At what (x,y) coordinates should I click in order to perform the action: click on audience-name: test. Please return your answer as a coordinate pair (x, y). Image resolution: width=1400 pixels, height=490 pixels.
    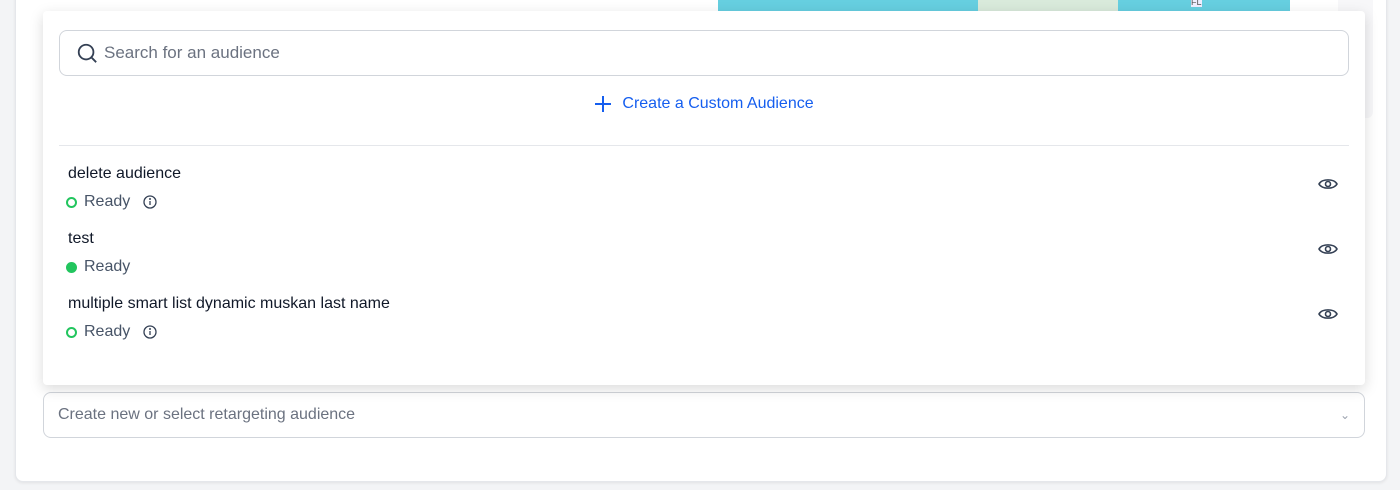
    Looking at the image, I should click on (81, 238).